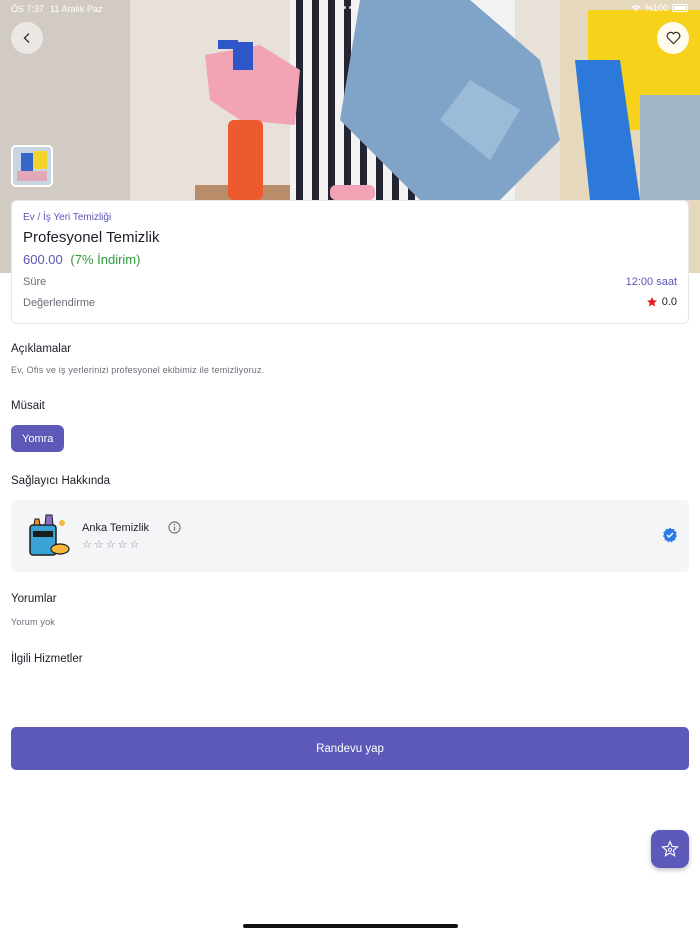  I want to click on service-category: Ev / İş Yeri Temizliği, so click(67, 217).